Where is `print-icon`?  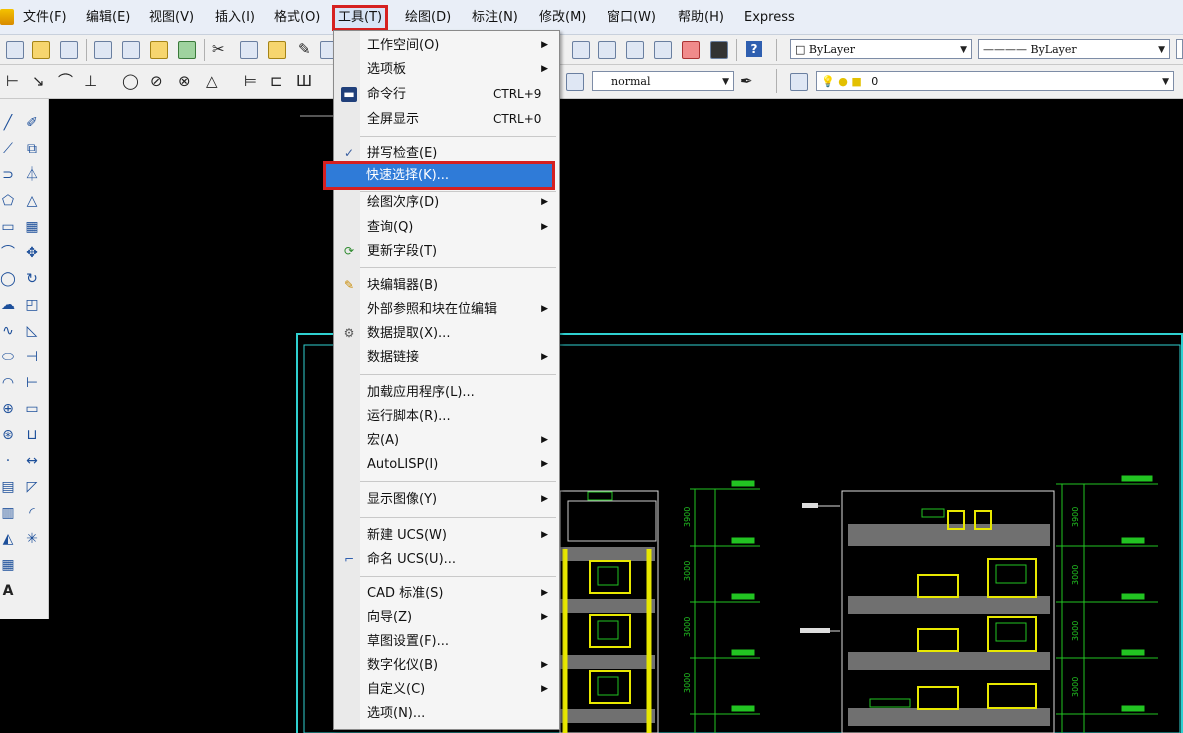 print-icon is located at coordinates (103, 50).